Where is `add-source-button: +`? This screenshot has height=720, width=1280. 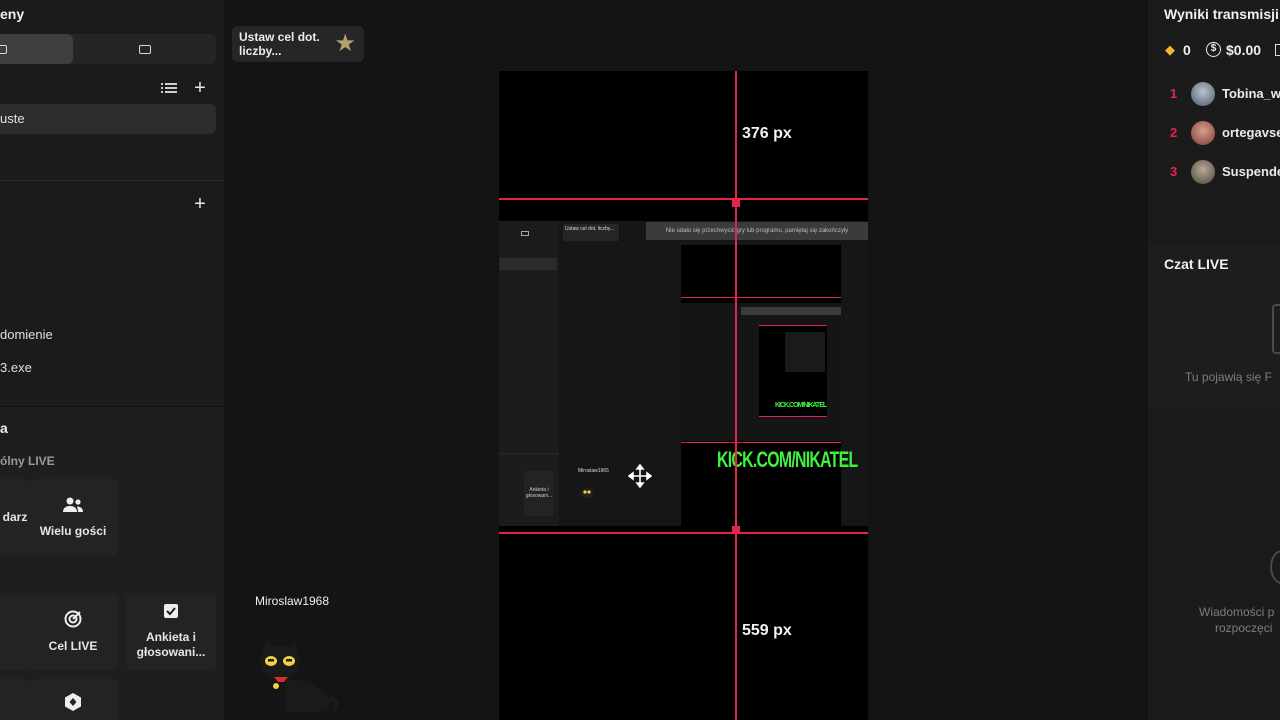
add-source-button: + is located at coordinates (200, 204).